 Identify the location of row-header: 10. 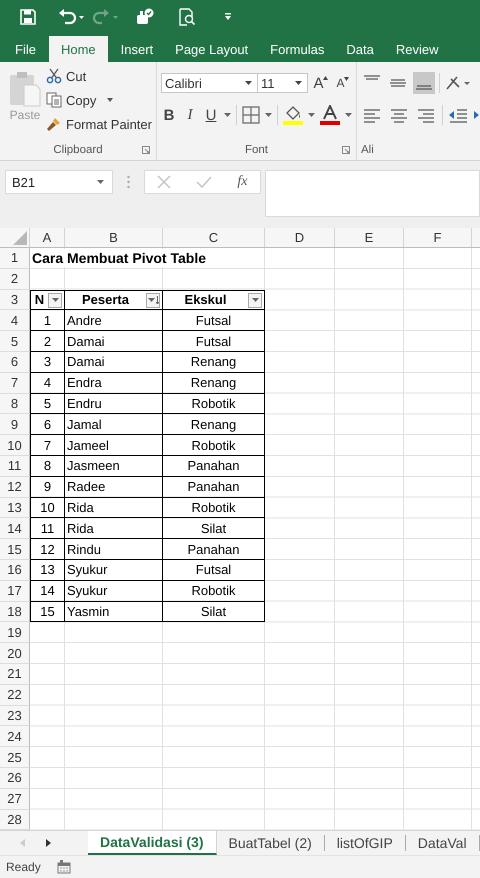
(15, 445).